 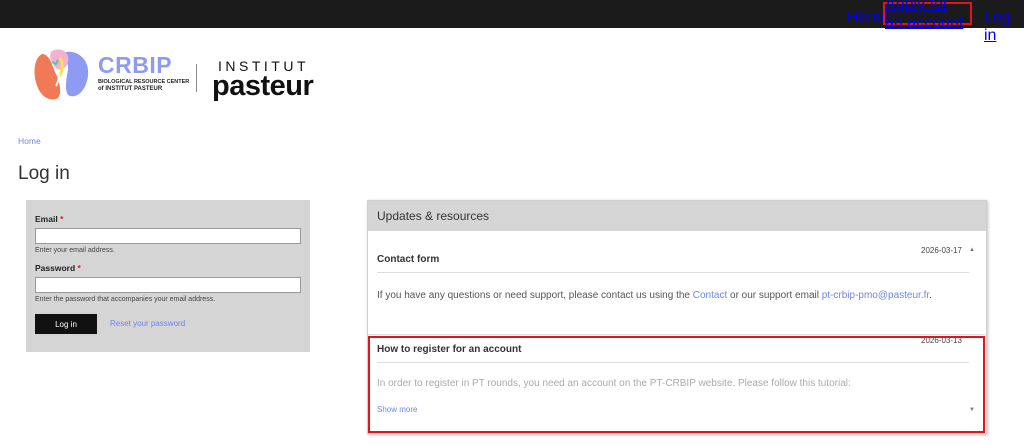 I want to click on crbip-subtitle-line2: of INSTITUT PASTEUR, so click(x=130, y=89).